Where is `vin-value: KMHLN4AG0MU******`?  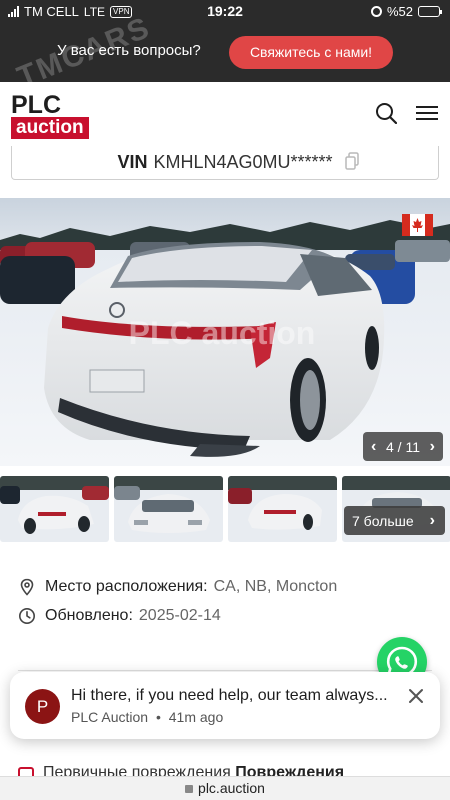
vin-value: KMHLN4AG0MU****** is located at coordinates (243, 162).